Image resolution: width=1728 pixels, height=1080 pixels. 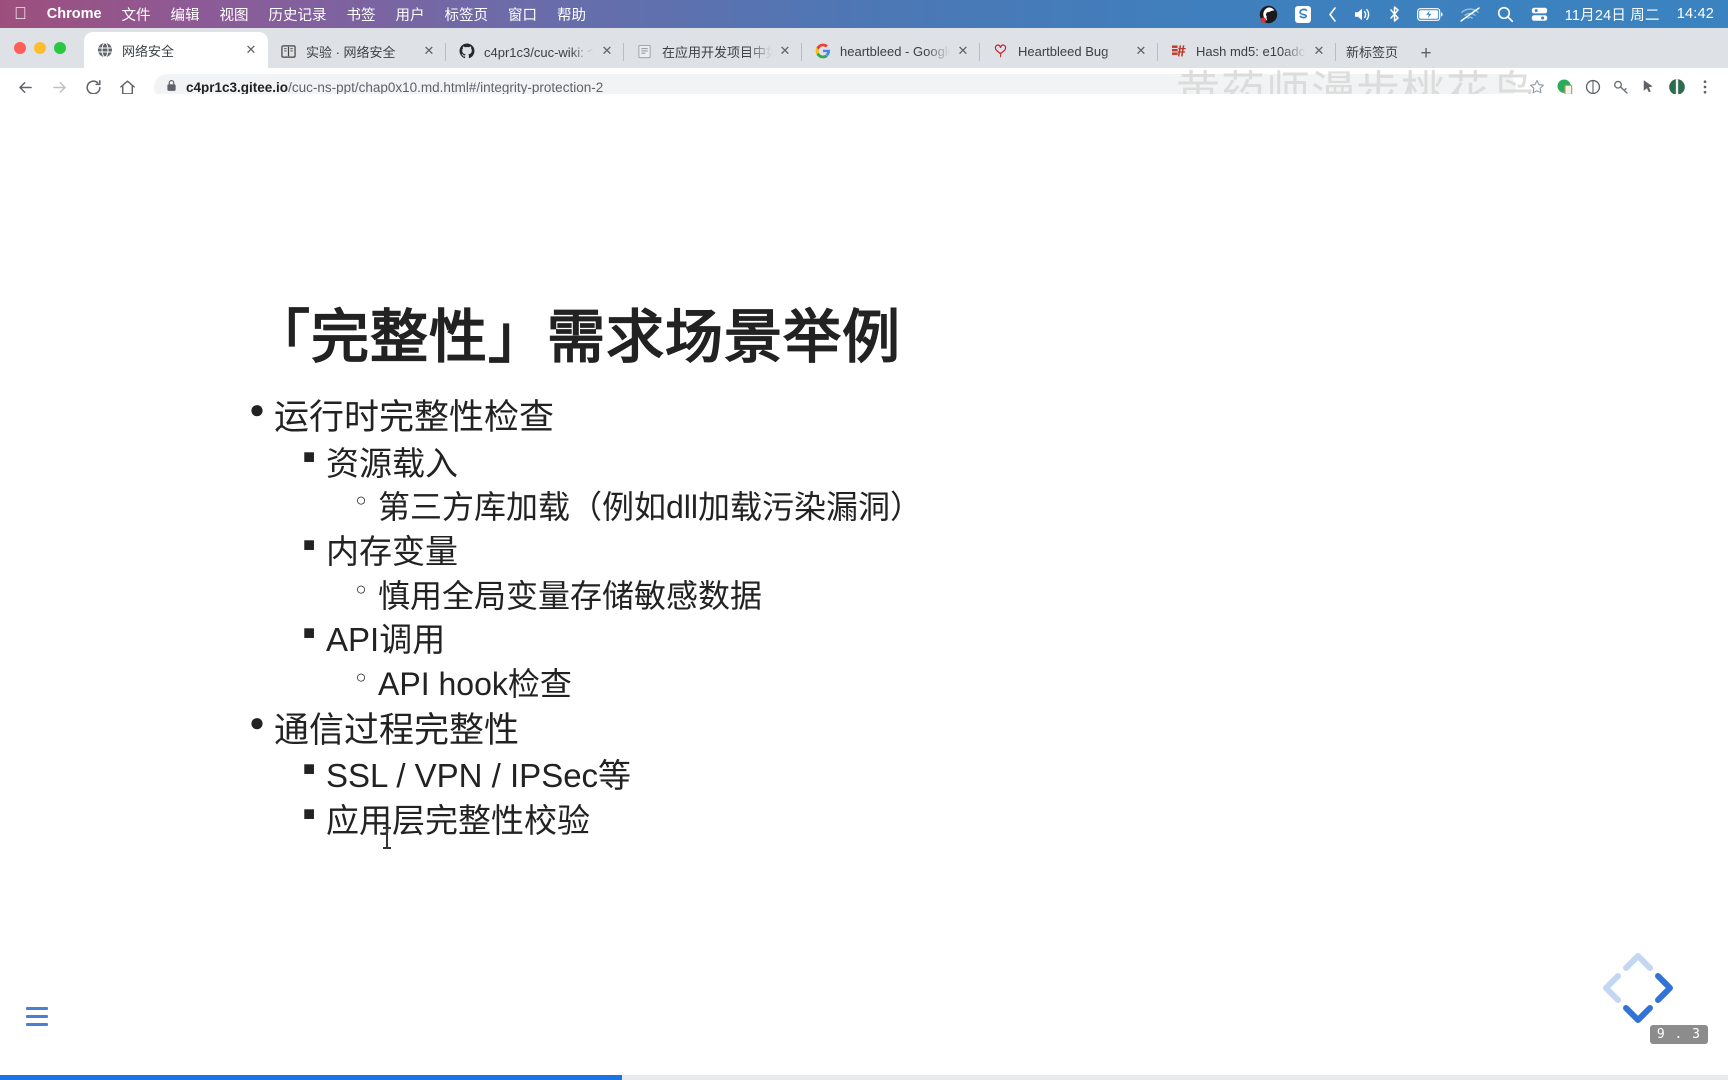 I want to click on tab-heartbleed-bug: Heartbleed Bug ✕, so click(x=1069, y=51).